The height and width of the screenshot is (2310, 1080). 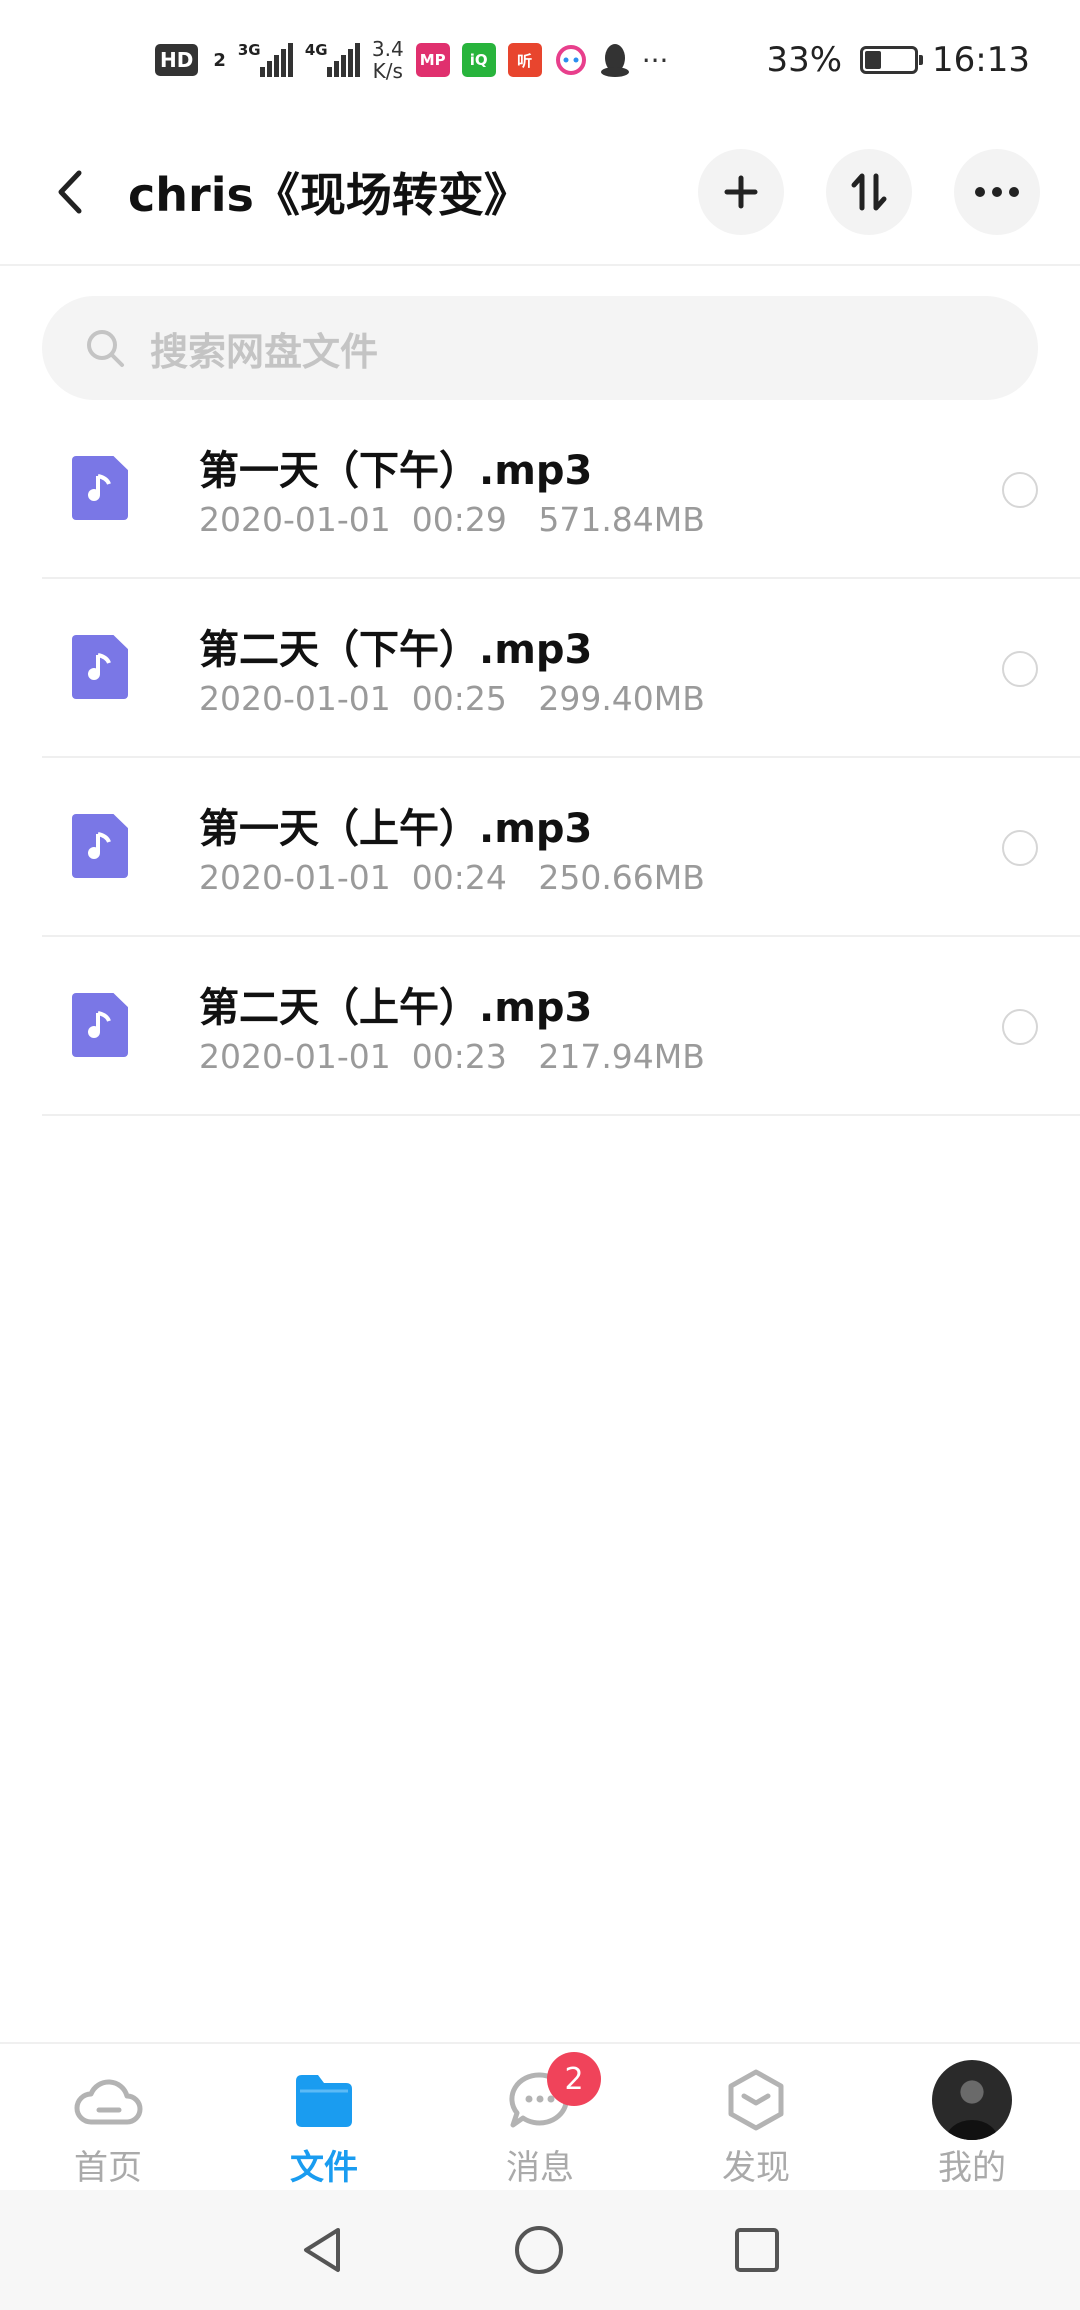 What do you see at coordinates (219, 60) in the screenshot?
I see `hd-sub-label: 2` at bounding box center [219, 60].